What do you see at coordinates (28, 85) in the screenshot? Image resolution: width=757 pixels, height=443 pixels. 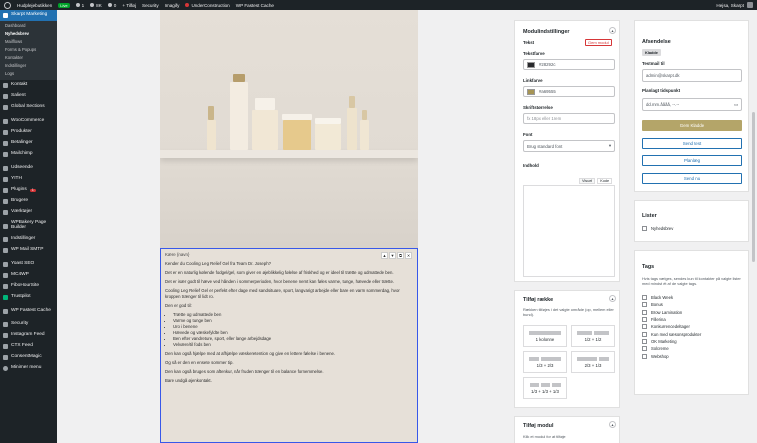 I see `menu-kontakt: Kontakt` at bounding box center [28, 85].